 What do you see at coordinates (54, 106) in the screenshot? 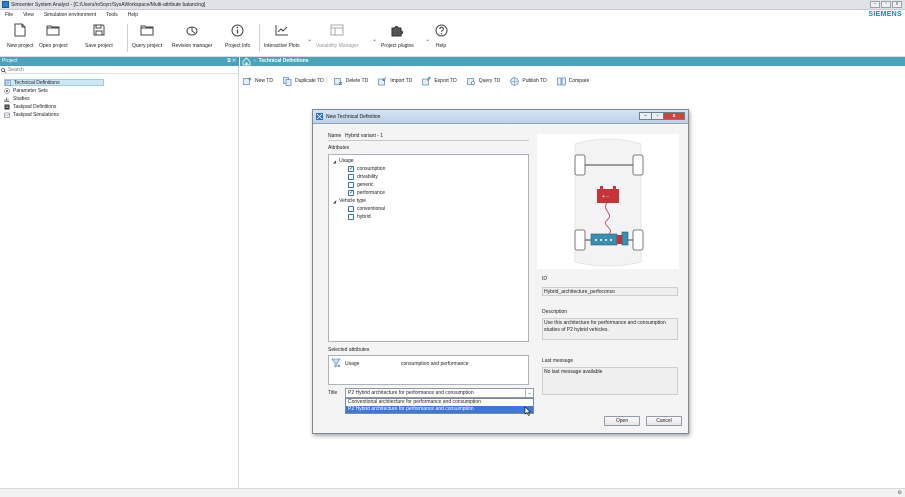
I see `tree-item-taskpad-definitions: Taskpad Definitions` at bounding box center [54, 106].